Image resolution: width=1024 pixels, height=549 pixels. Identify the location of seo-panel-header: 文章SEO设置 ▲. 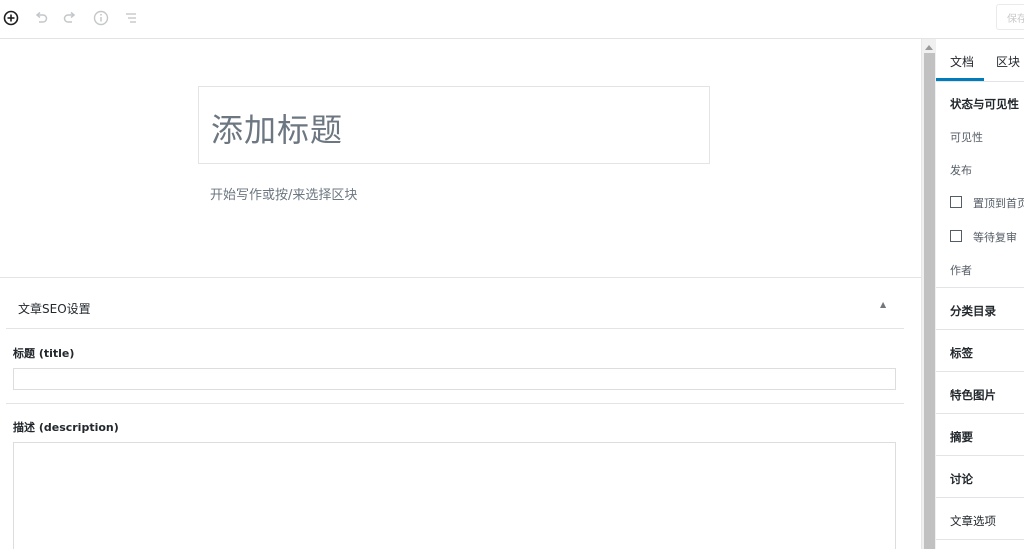
(455, 303).